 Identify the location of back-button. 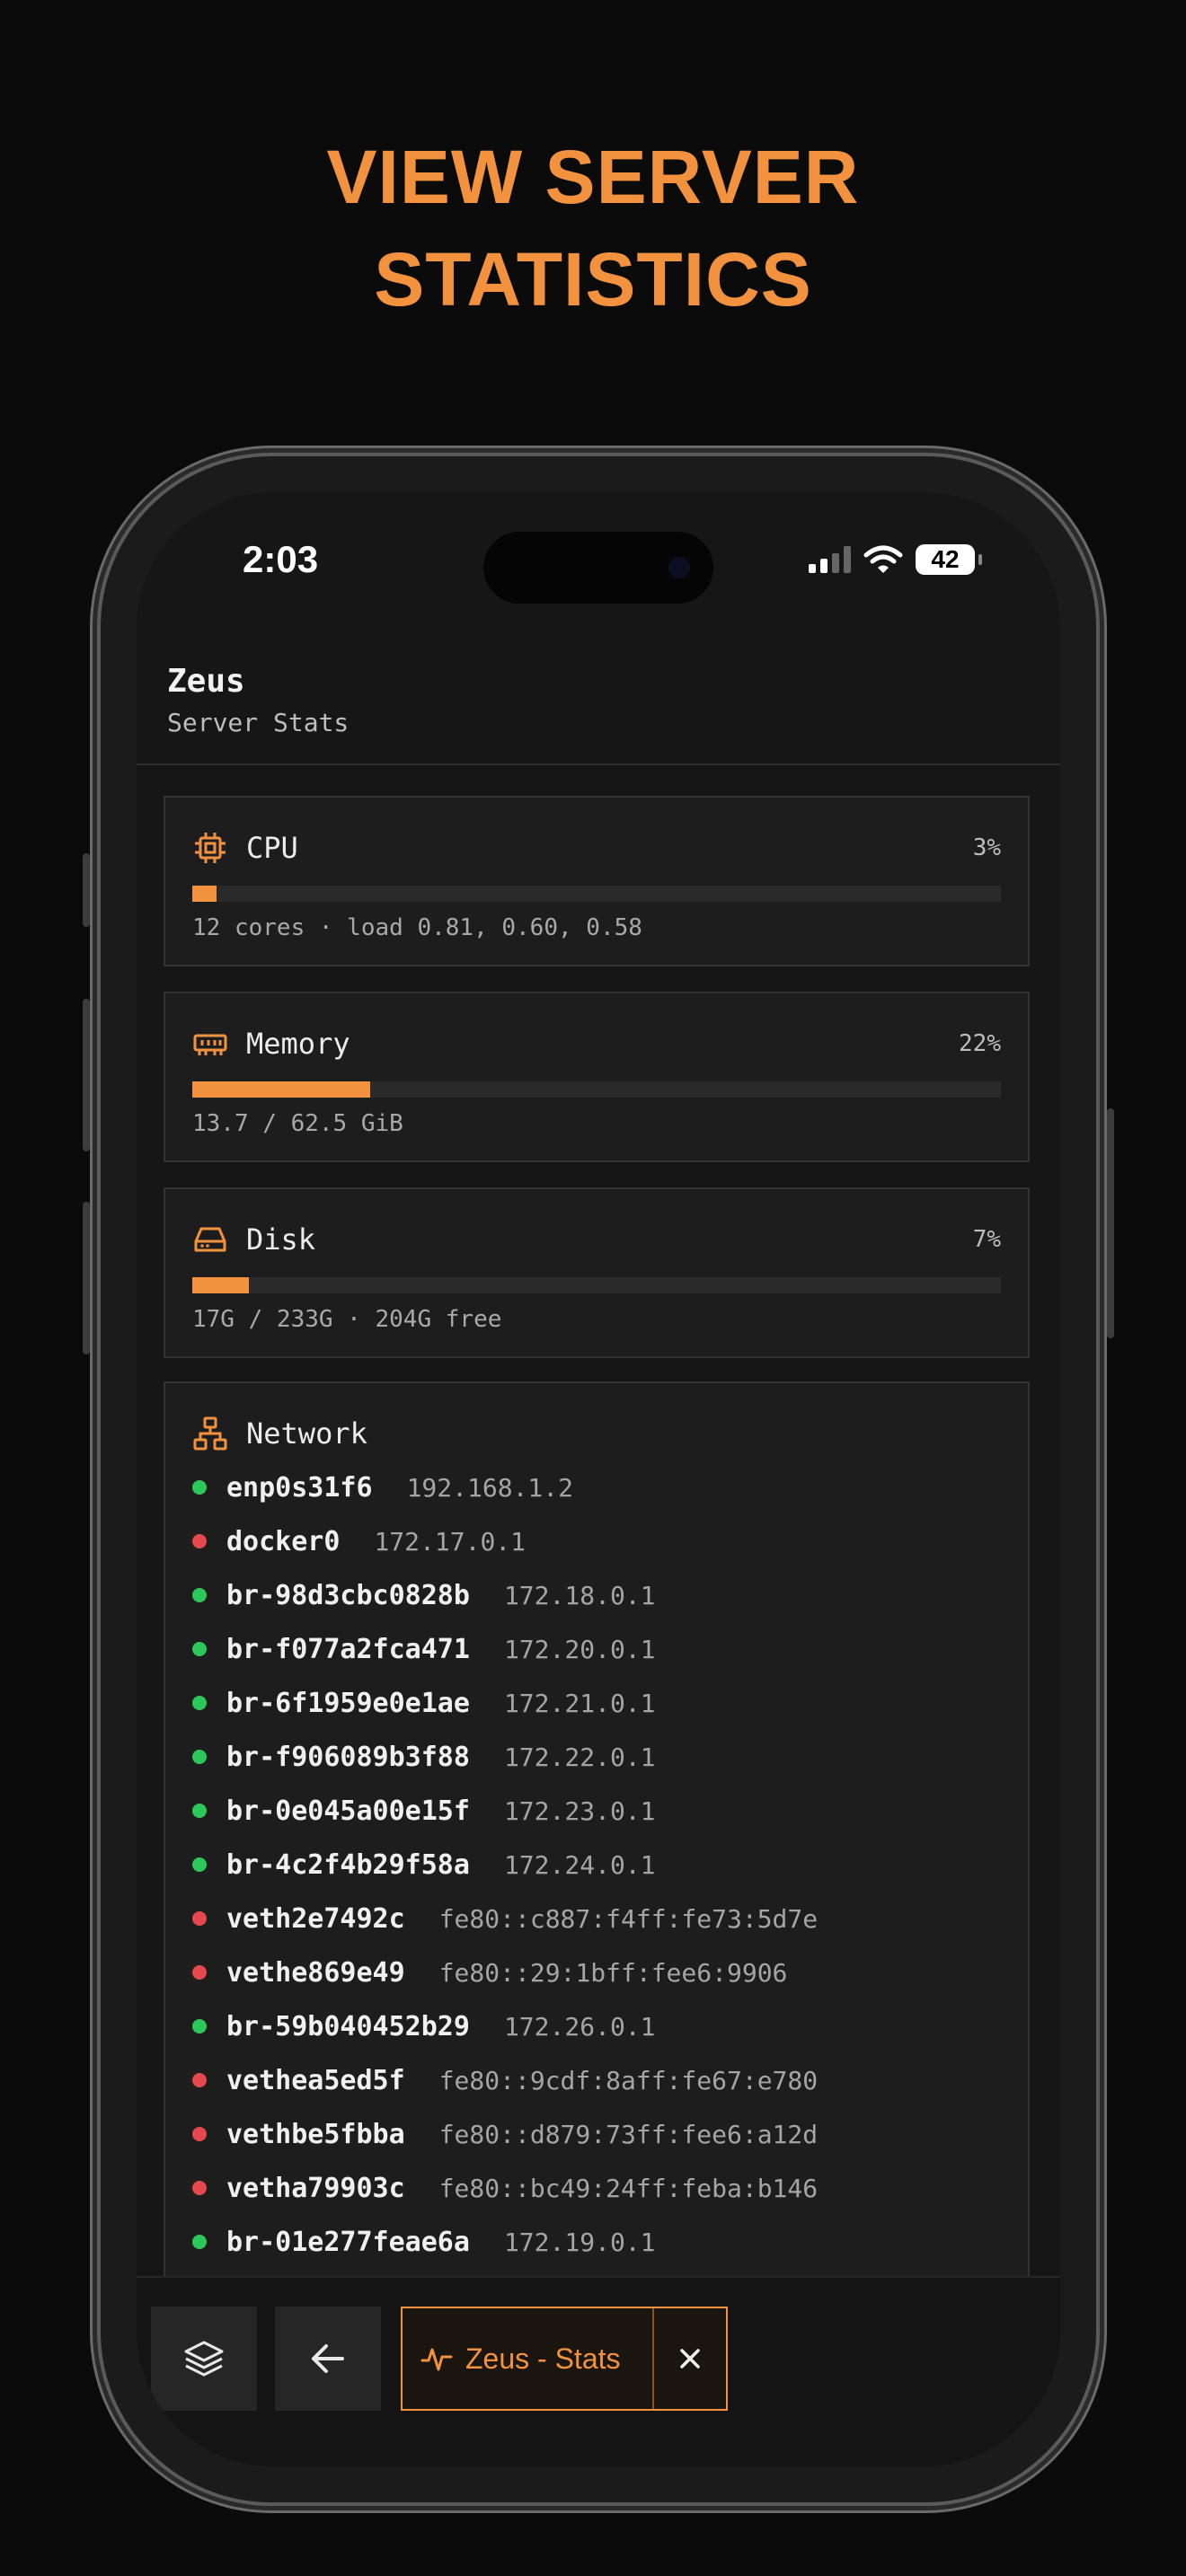
(328, 2359).